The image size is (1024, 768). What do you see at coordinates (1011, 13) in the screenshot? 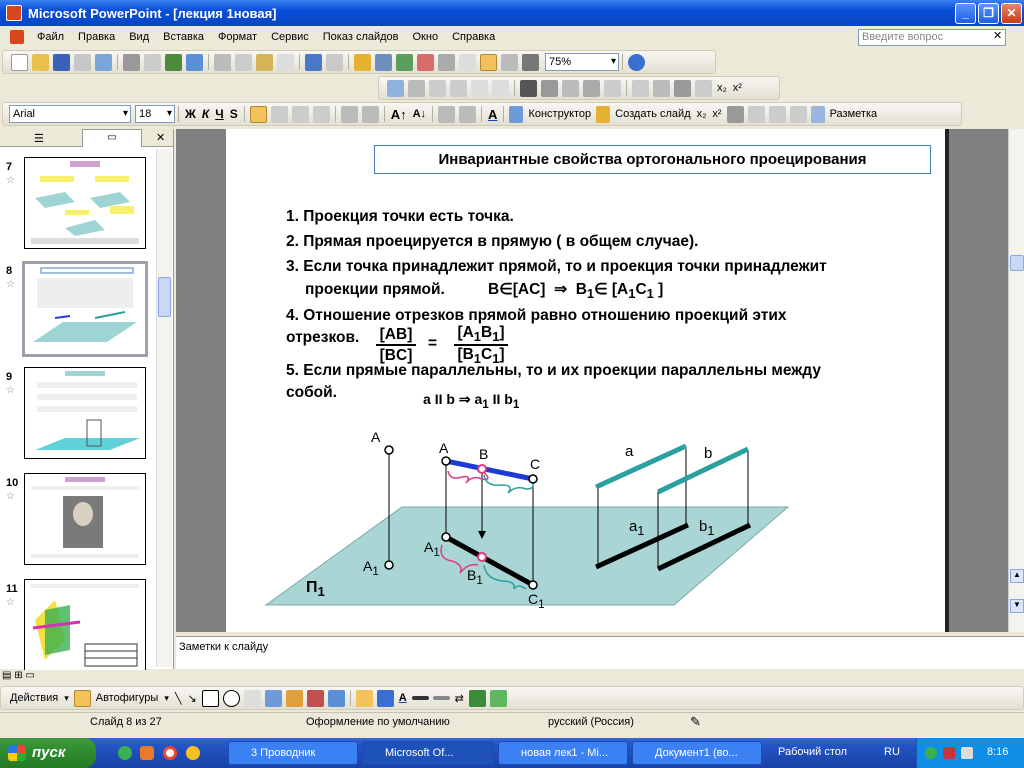
I see `close-button: ✕` at bounding box center [1011, 13].